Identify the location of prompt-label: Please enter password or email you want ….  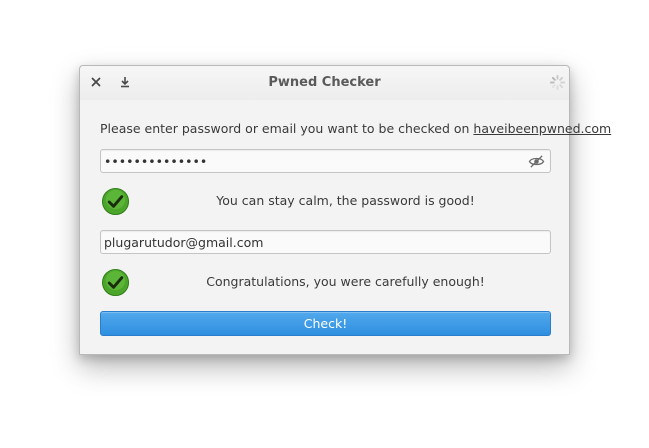
(287, 128).